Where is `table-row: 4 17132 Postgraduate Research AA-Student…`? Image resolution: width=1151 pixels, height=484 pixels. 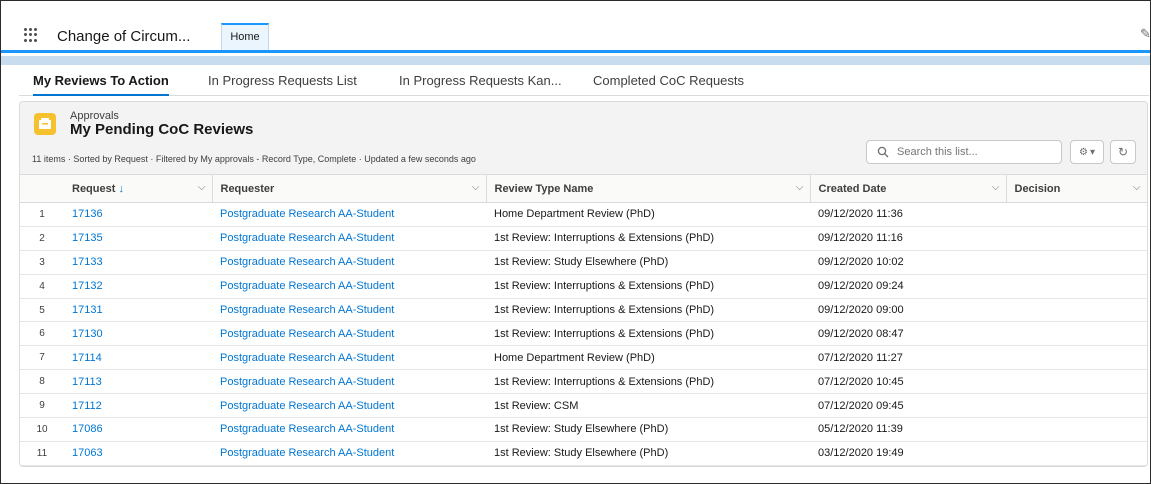 table-row: 4 17132 Postgraduate Research AA-Student… is located at coordinates (583, 286).